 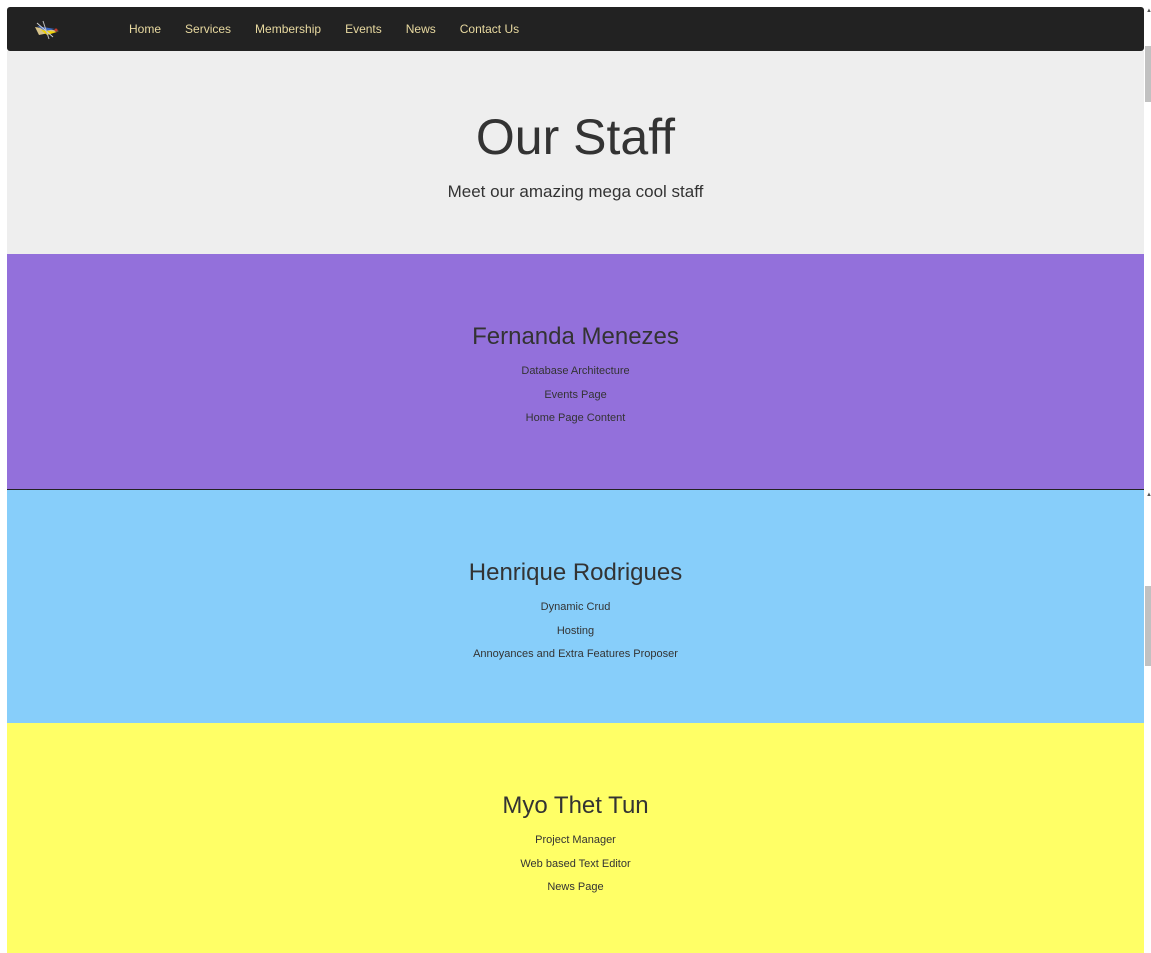 I want to click on staff-role: Database Architecture, so click(x=575, y=371).